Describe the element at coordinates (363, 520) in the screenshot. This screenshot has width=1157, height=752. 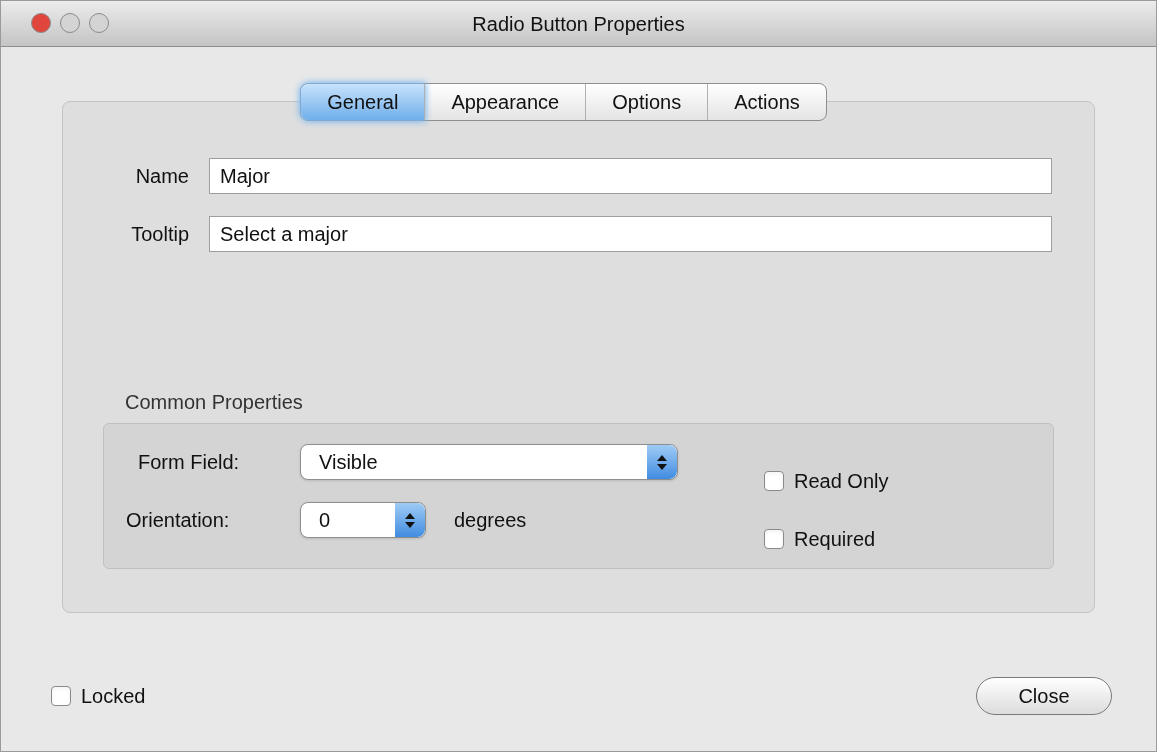
I see `orientation-select: 0` at that location.